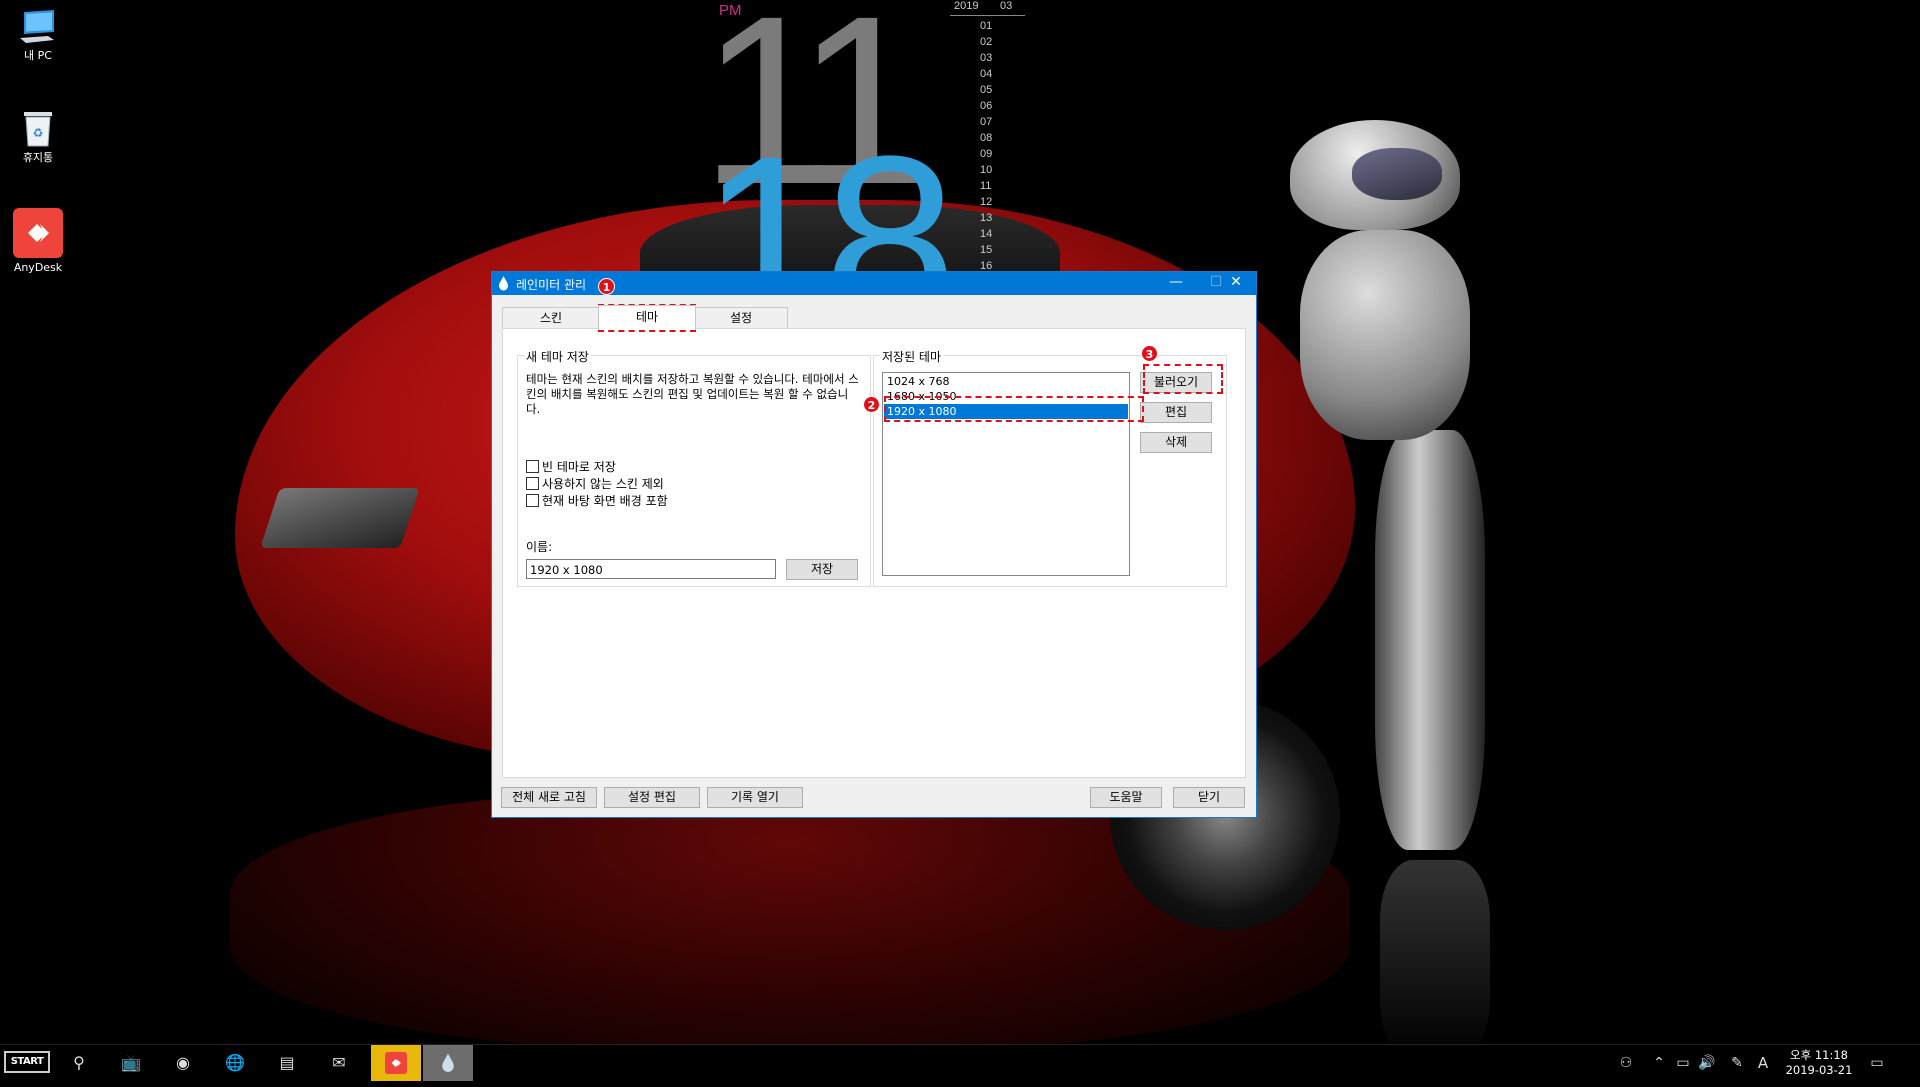 This screenshot has height=1087, width=1920. I want to click on tab-skins: 스킨, so click(551, 317).